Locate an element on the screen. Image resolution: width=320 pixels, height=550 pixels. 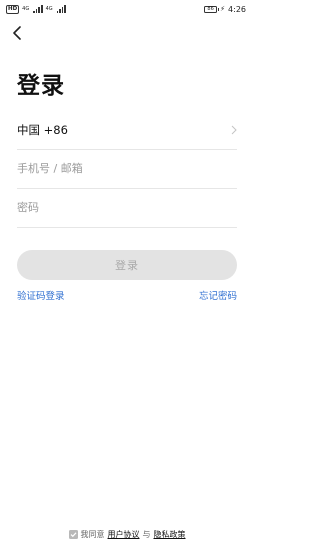
back-button is located at coordinates (17, 33).